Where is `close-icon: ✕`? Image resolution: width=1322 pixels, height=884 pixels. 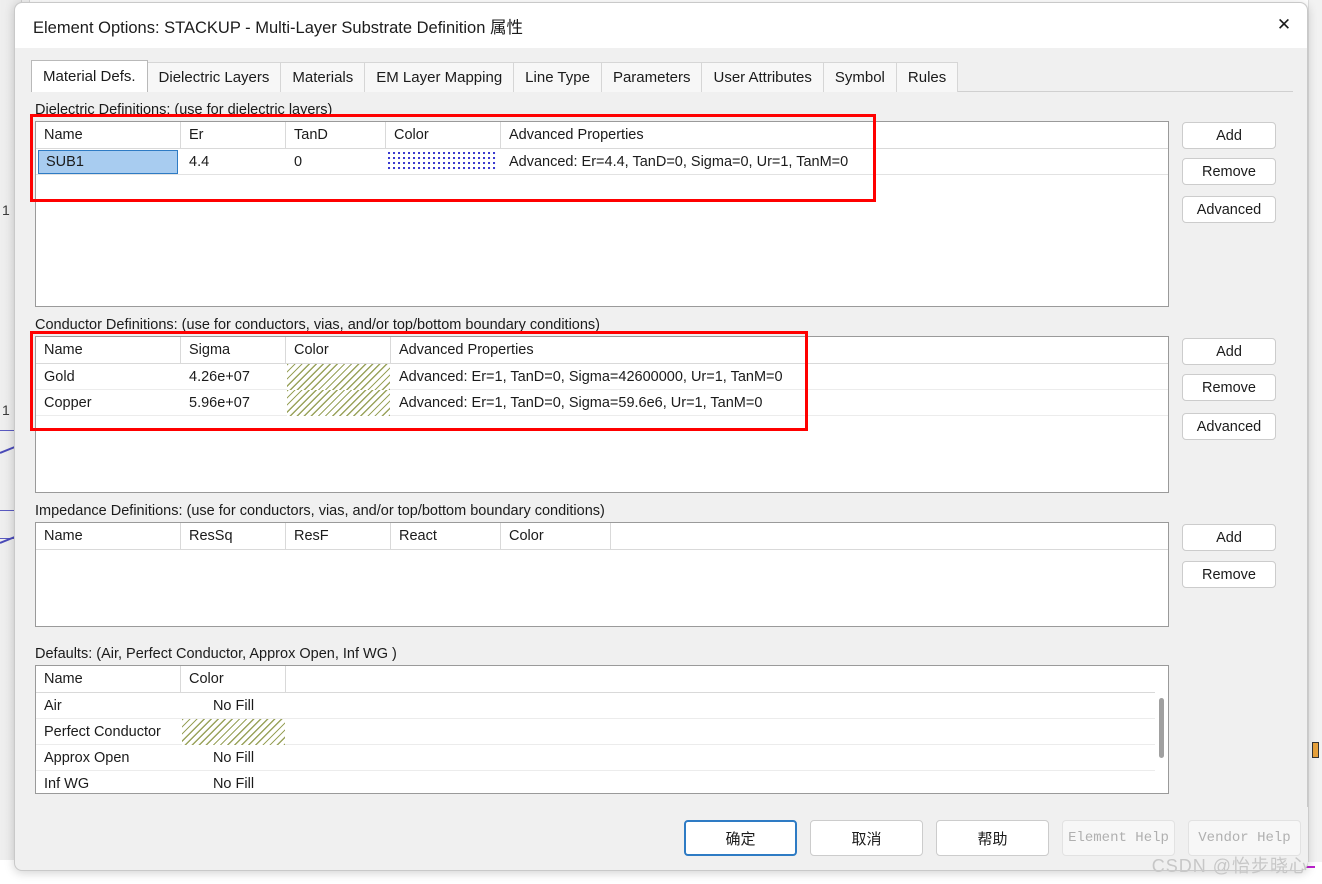
close-icon: ✕ is located at coordinates (1284, 25).